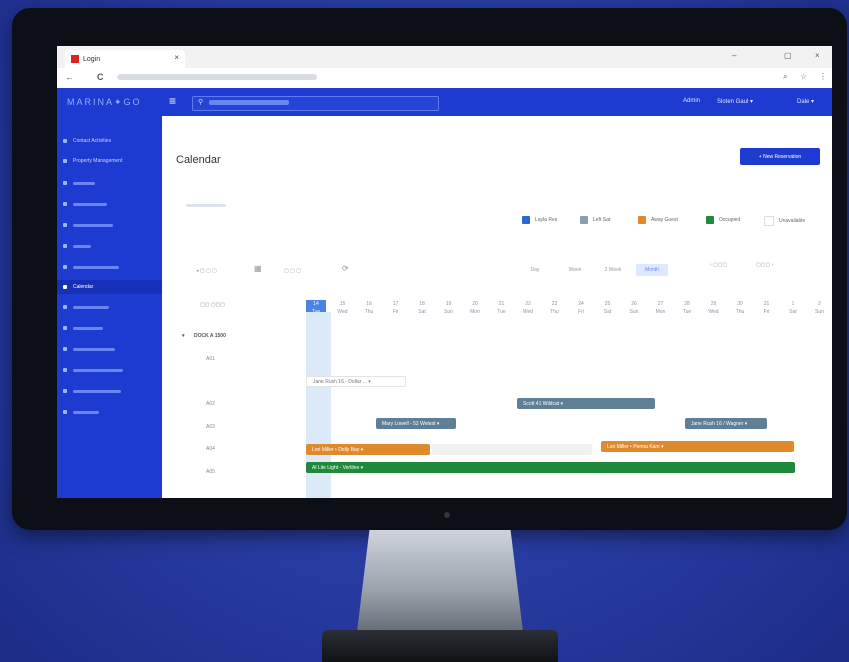 The width and height of the screenshot is (849, 662). I want to click on star-icon: ☆, so click(803, 76).